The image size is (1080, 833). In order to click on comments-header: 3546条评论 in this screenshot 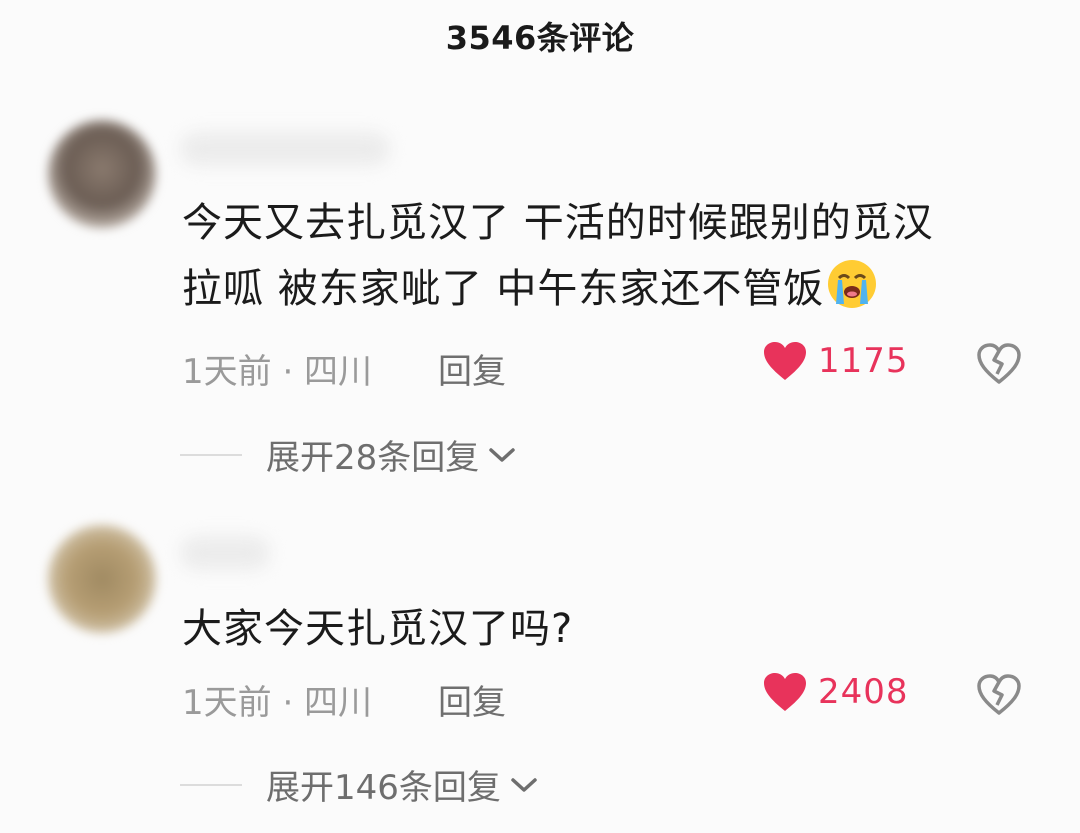, I will do `click(540, 36)`.